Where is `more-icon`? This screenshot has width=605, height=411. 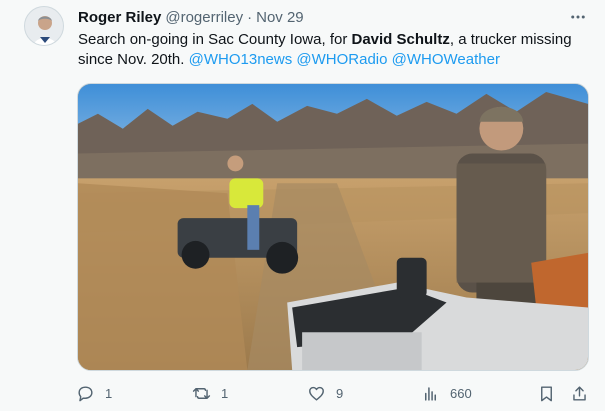 more-icon is located at coordinates (578, 17).